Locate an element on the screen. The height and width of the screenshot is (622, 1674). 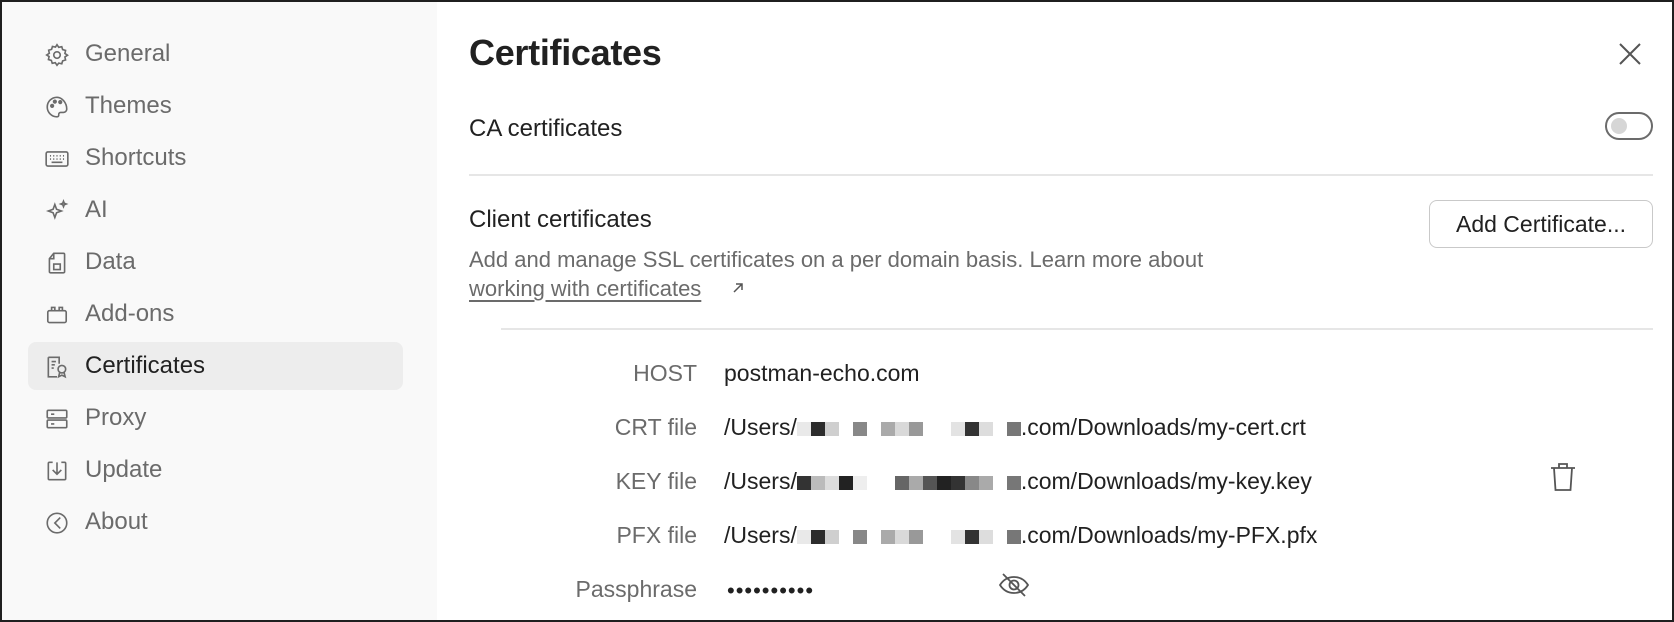
toggle-knob is located at coordinates (1619, 126).